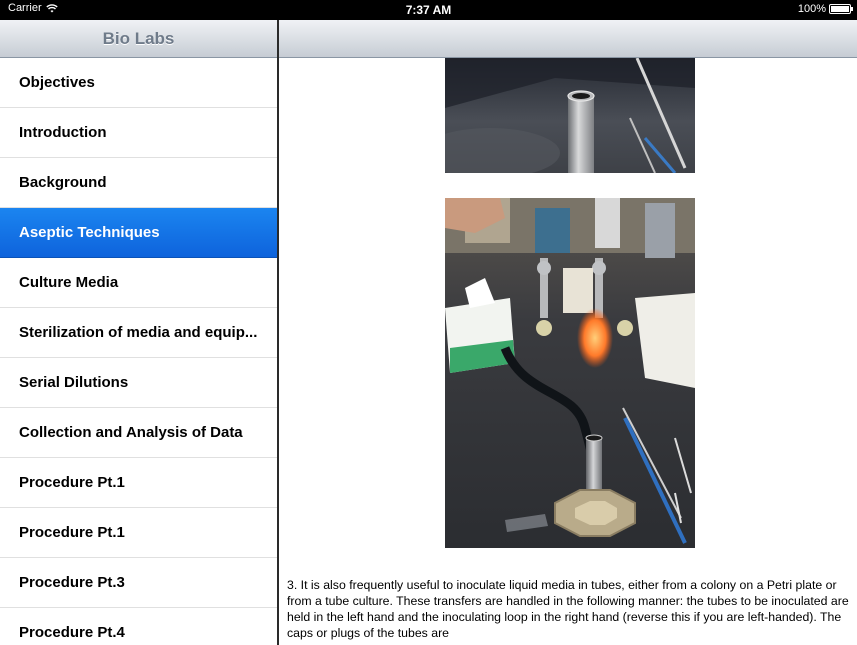 Image resolution: width=857 pixels, height=645 pixels. I want to click on detail-nav-bar, so click(568, 39).